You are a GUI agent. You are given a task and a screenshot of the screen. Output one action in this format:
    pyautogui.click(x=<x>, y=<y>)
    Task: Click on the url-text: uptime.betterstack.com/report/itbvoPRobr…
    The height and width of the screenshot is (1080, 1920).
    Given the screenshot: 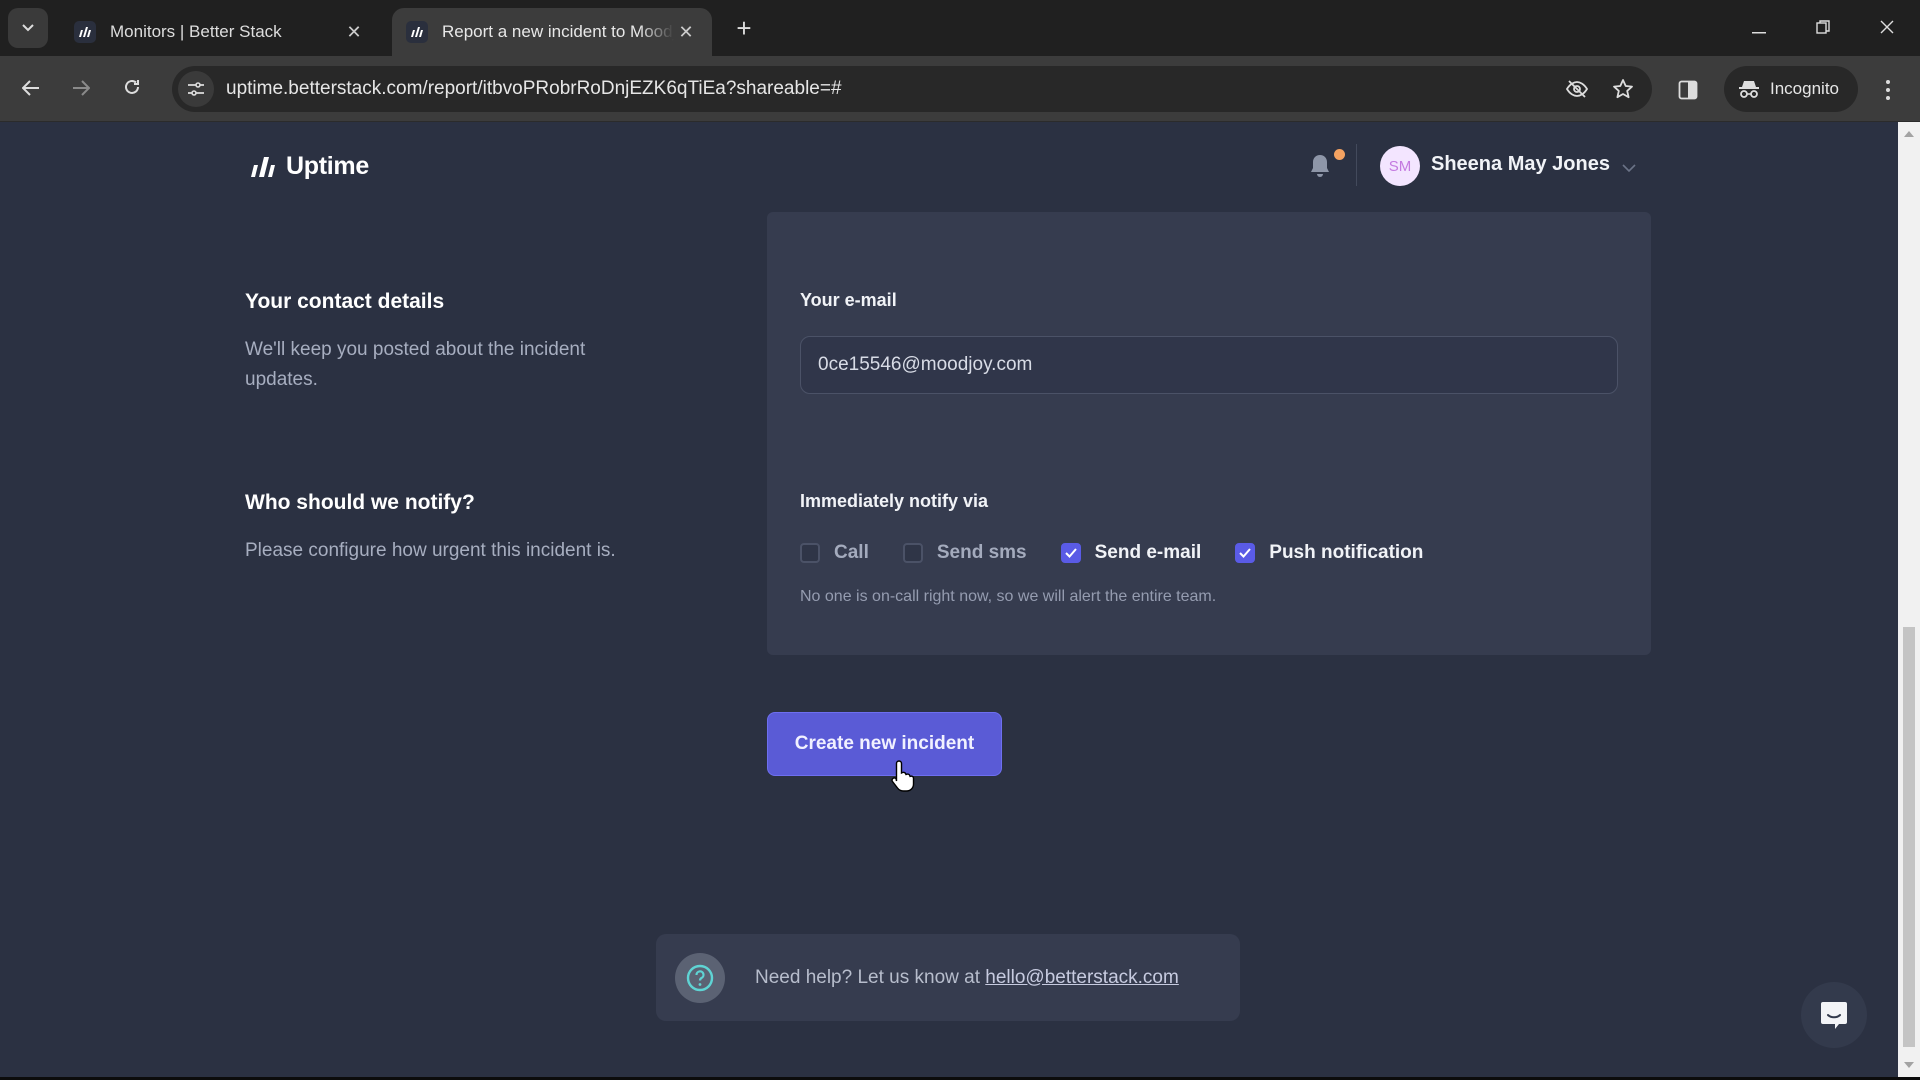 What is the action you would take?
    pyautogui.click(x=893, y=89)
    